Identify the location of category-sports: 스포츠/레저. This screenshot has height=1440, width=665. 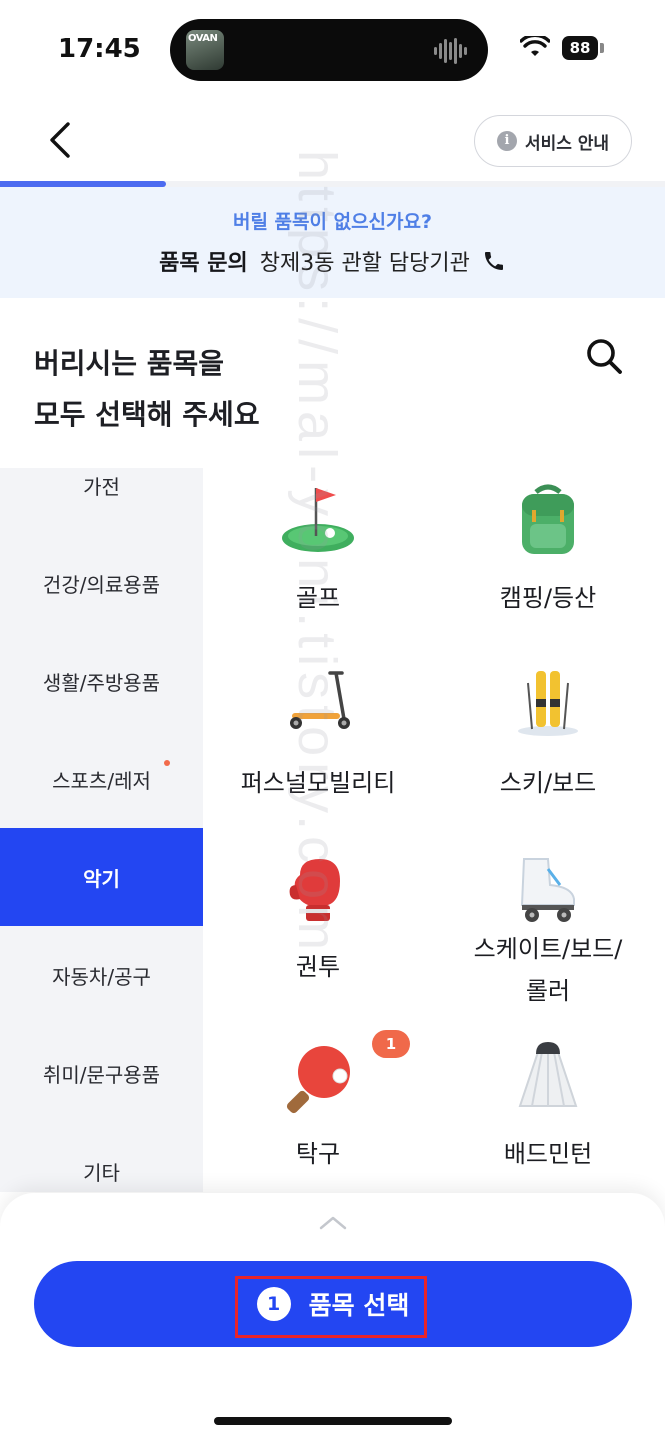
(101, 779).